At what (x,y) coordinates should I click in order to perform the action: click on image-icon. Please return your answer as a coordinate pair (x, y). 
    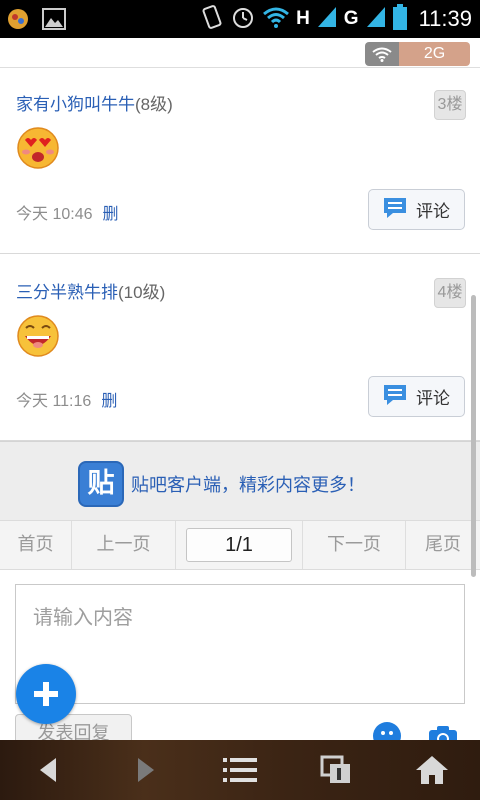
    Looking at the image, I should click on (54, 21).